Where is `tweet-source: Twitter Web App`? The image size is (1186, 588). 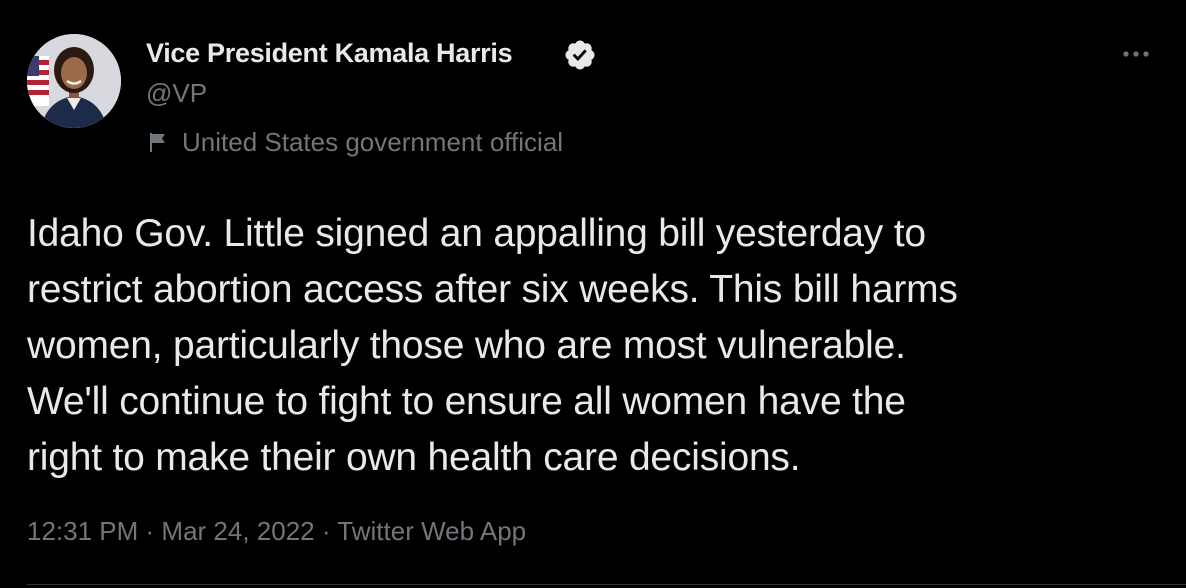 tweet-source: Twitter Web App is located at coordinates (431, 531).